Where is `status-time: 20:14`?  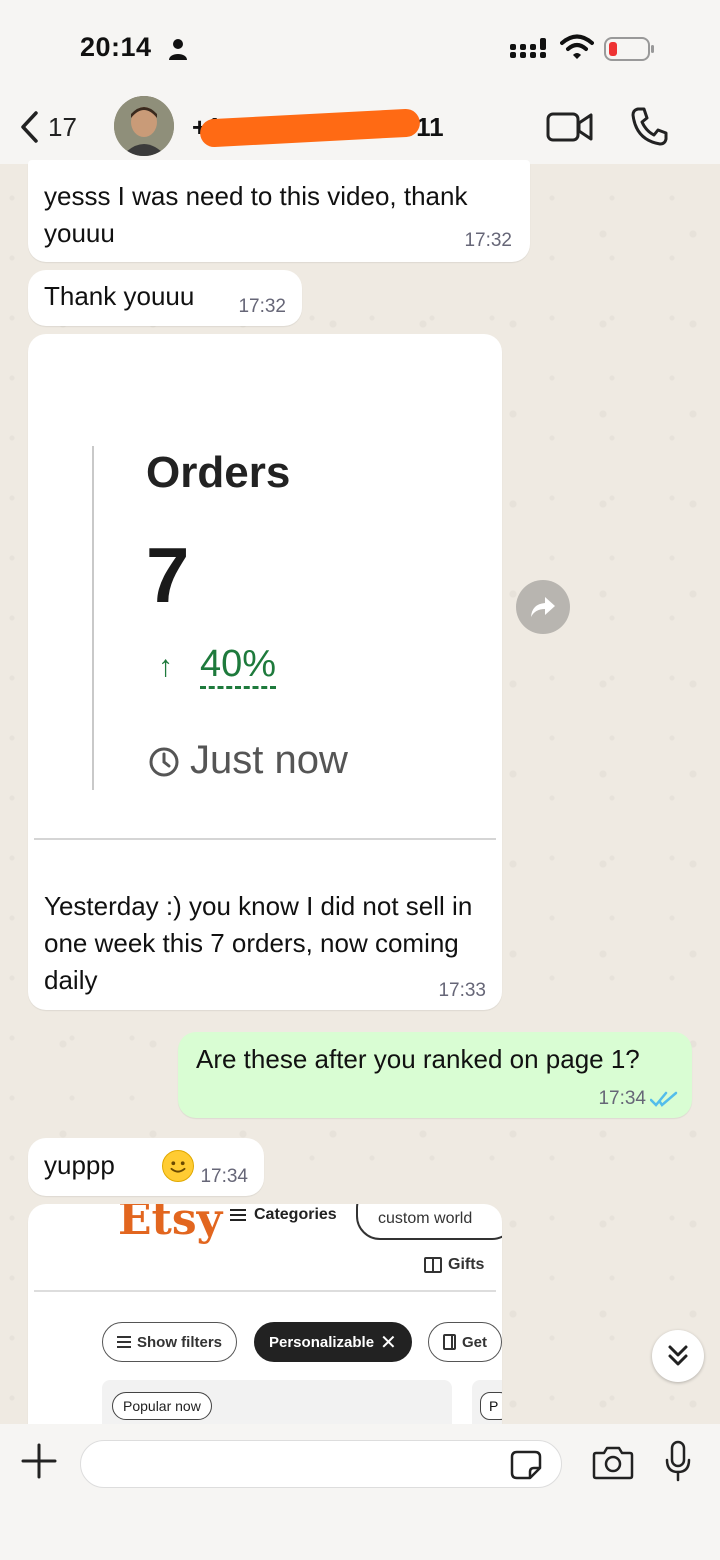
status-time: 20:14 is located at coordinates (116, 47).